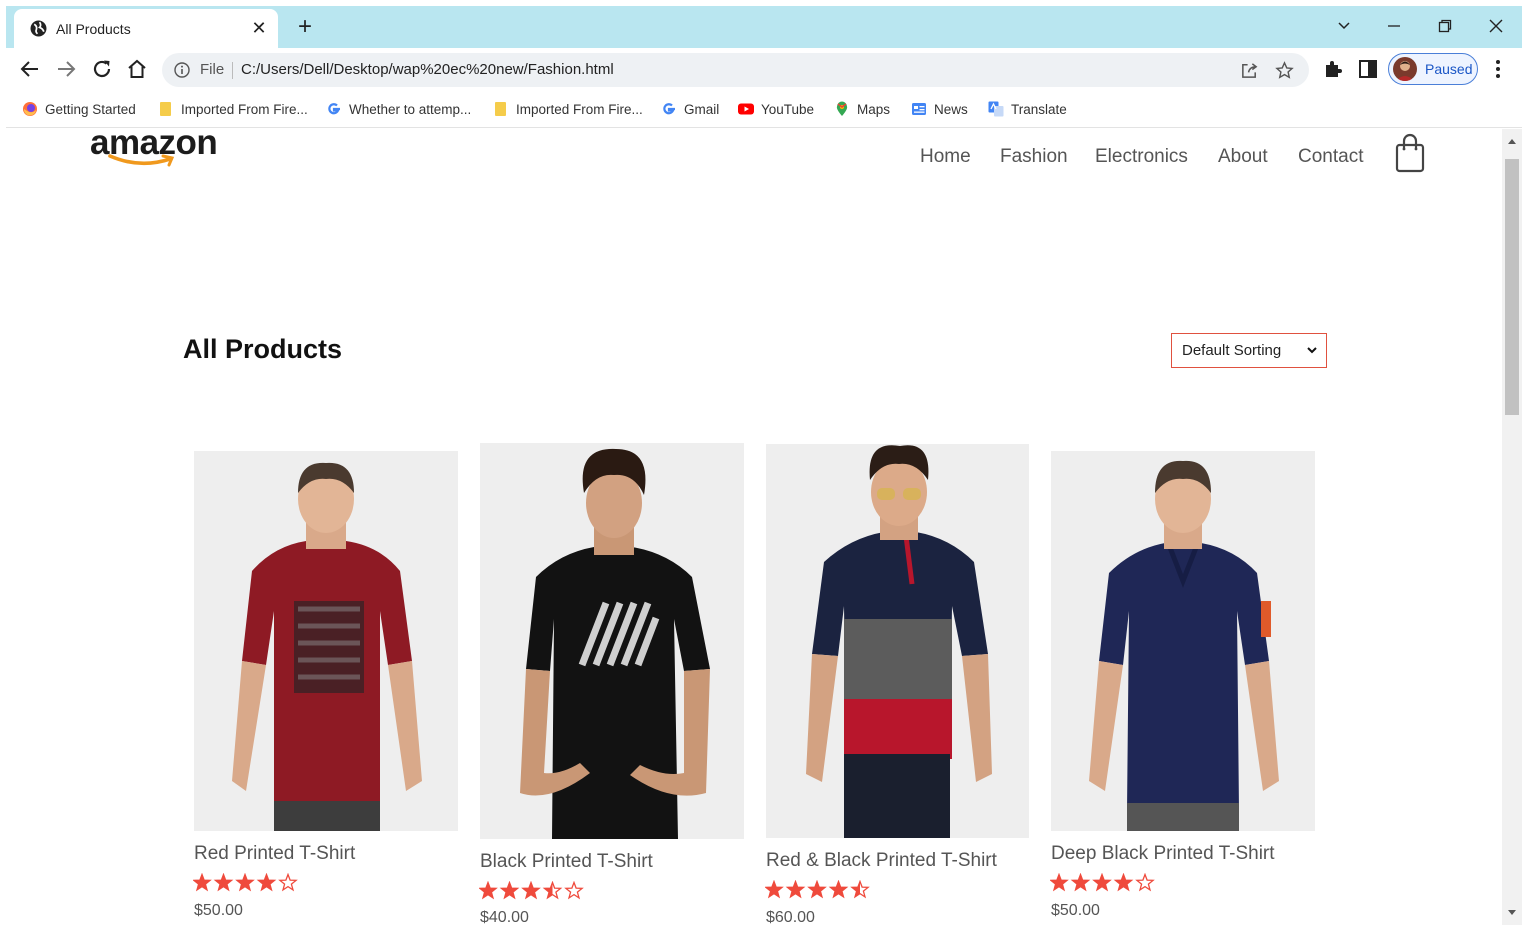  I want to click on active-tab: All Products ✕, so click(146, 28).